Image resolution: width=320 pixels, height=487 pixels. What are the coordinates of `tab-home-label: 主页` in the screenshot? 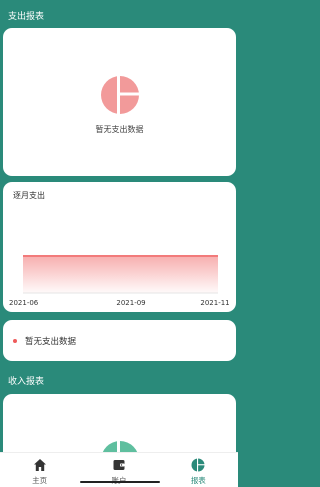 It's located at (40, 480).